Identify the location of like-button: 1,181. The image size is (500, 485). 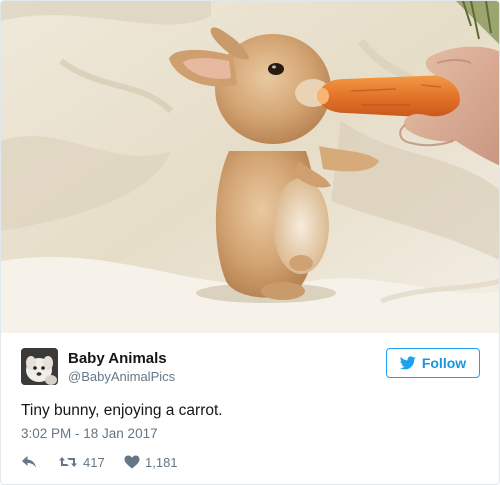
(151, 462).